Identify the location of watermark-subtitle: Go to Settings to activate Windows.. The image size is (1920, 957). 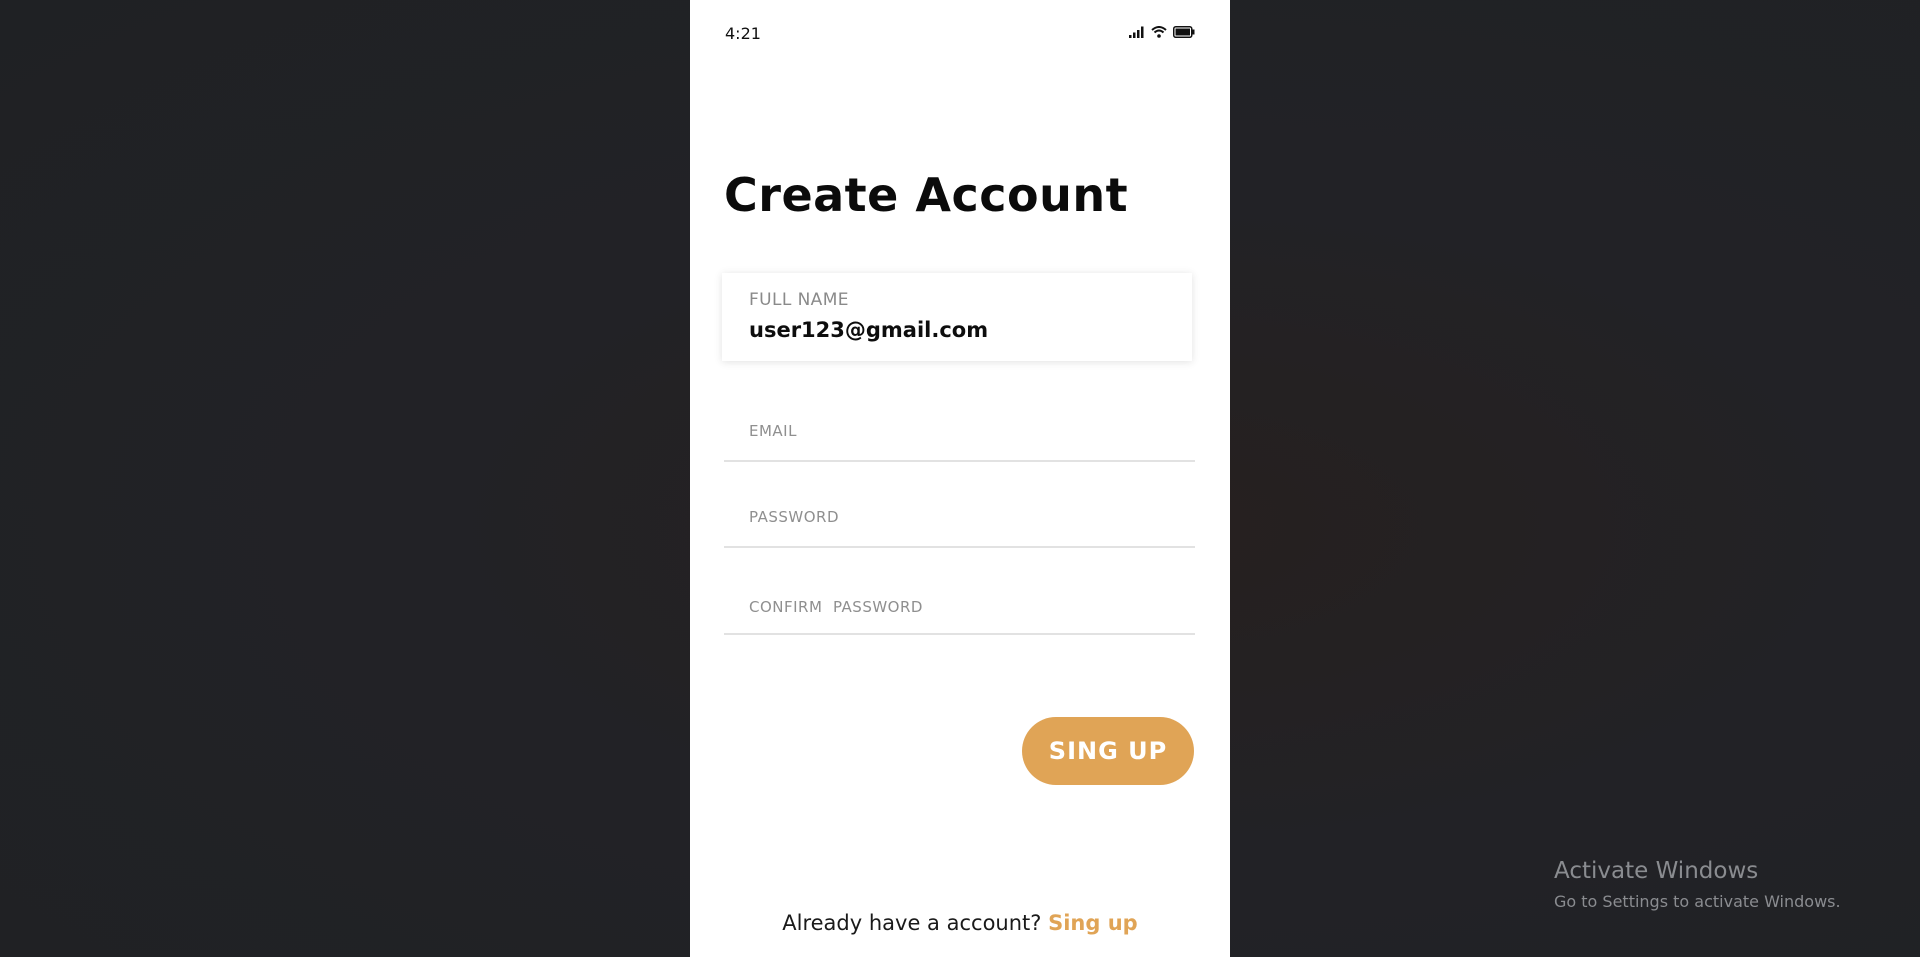
(1697, 901).